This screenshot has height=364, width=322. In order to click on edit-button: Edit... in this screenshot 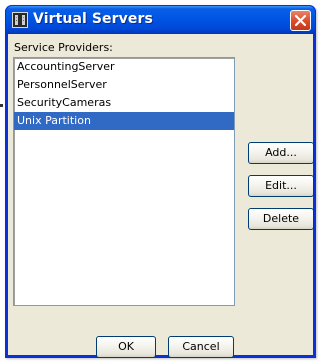, I will do `click(281, 186)`.